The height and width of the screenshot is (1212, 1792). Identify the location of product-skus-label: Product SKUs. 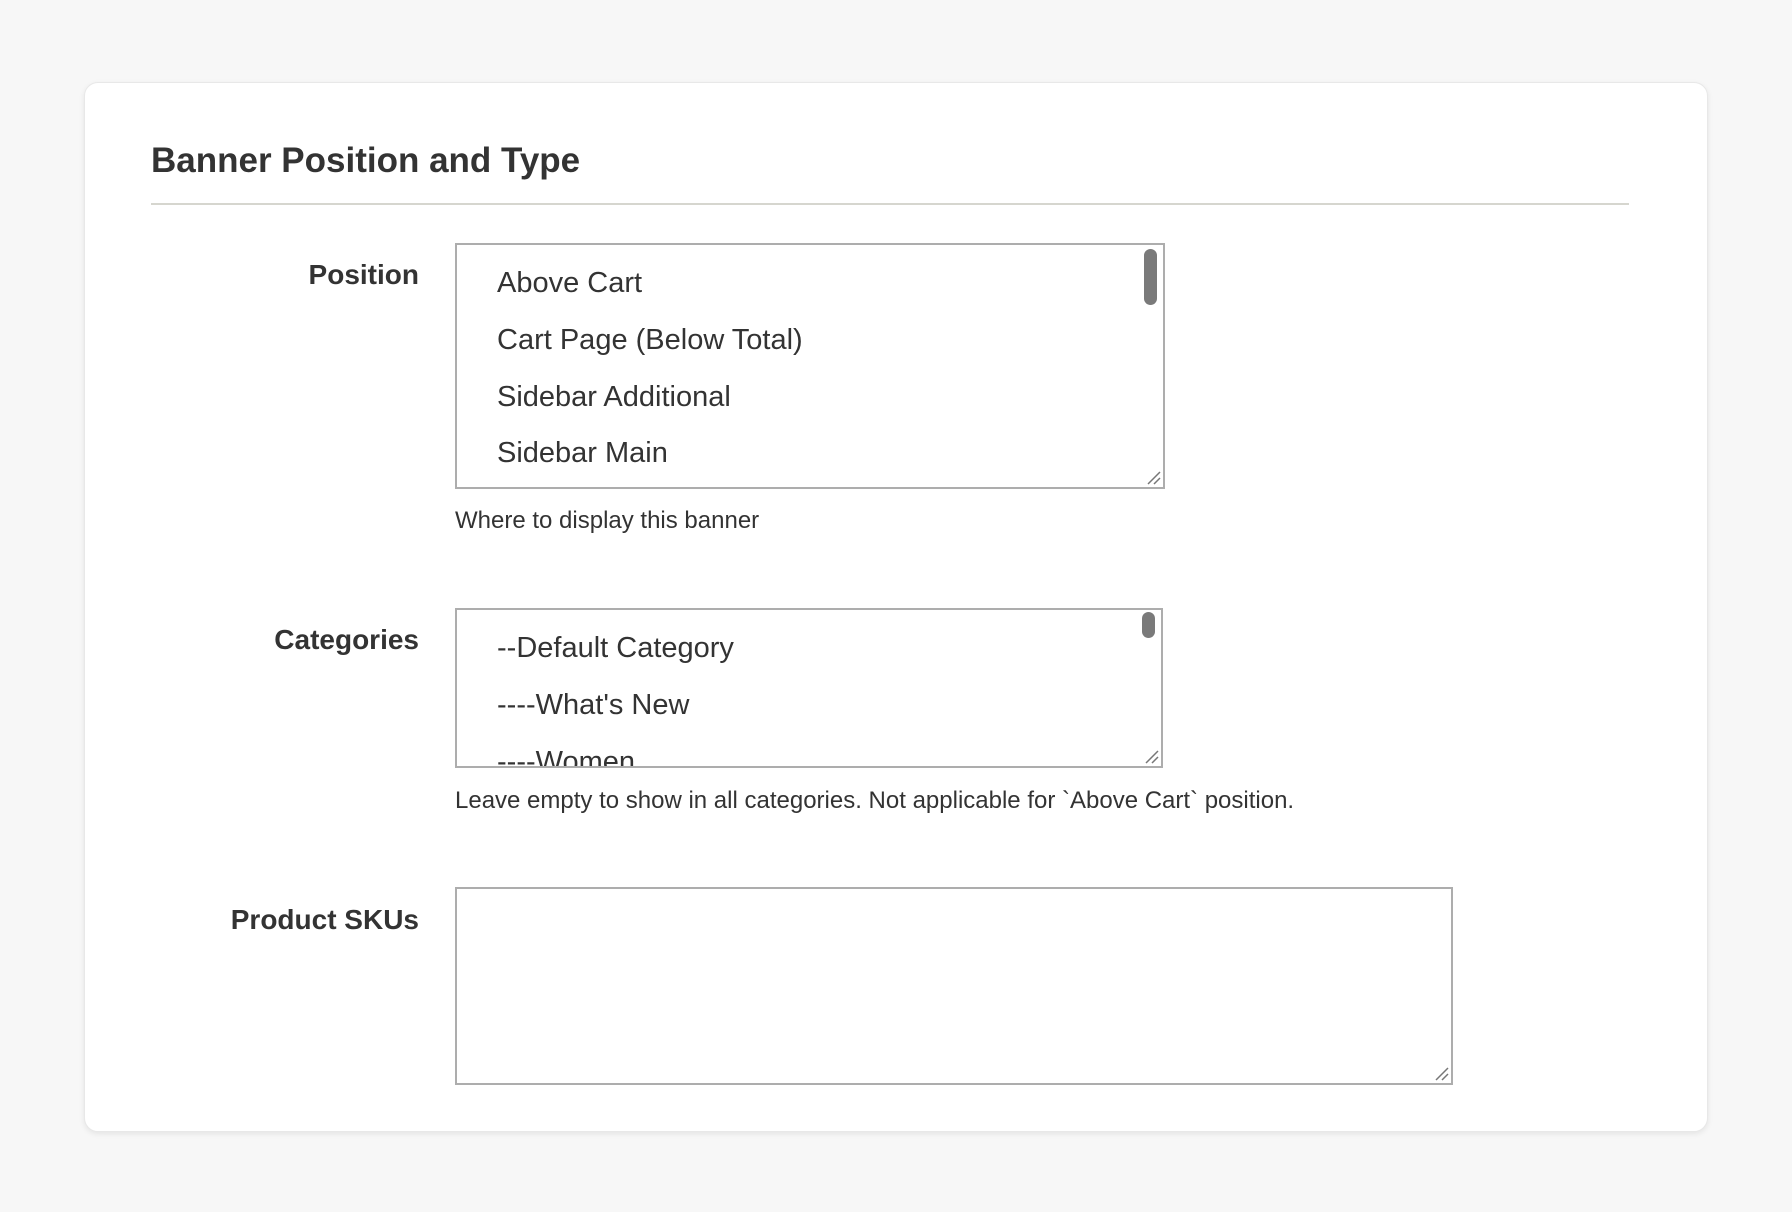
(324, 919).